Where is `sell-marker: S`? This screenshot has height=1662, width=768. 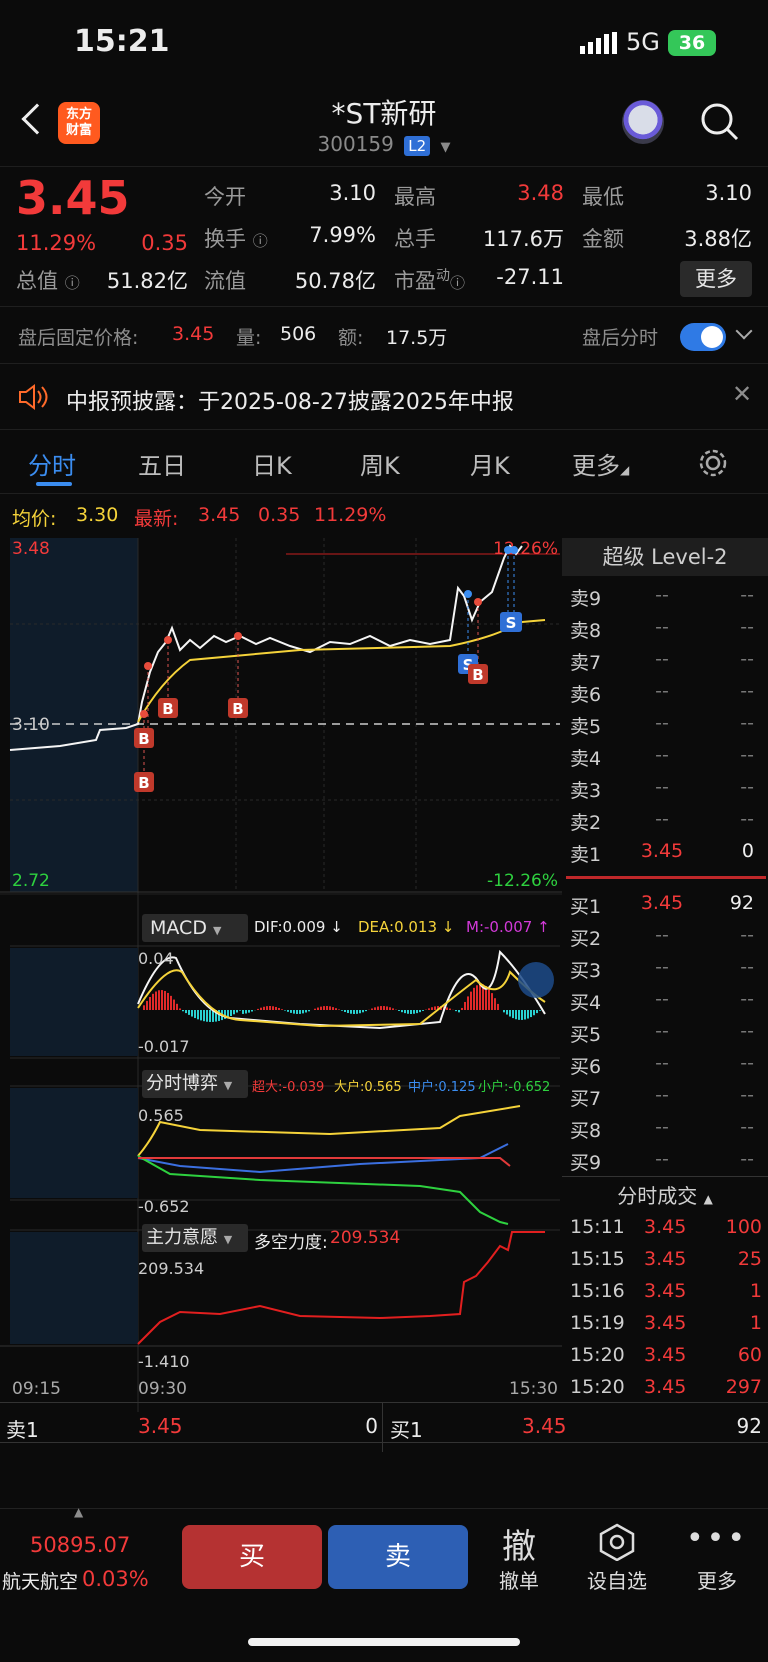
sell-marker: S is located at coordinates (511, 622).